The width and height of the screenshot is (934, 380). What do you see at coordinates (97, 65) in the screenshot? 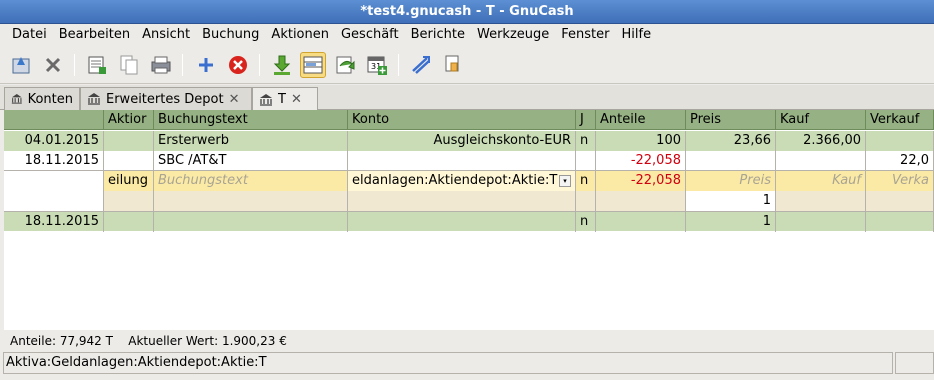
I see `duplicate-icon` at bounding box center [97, 65].